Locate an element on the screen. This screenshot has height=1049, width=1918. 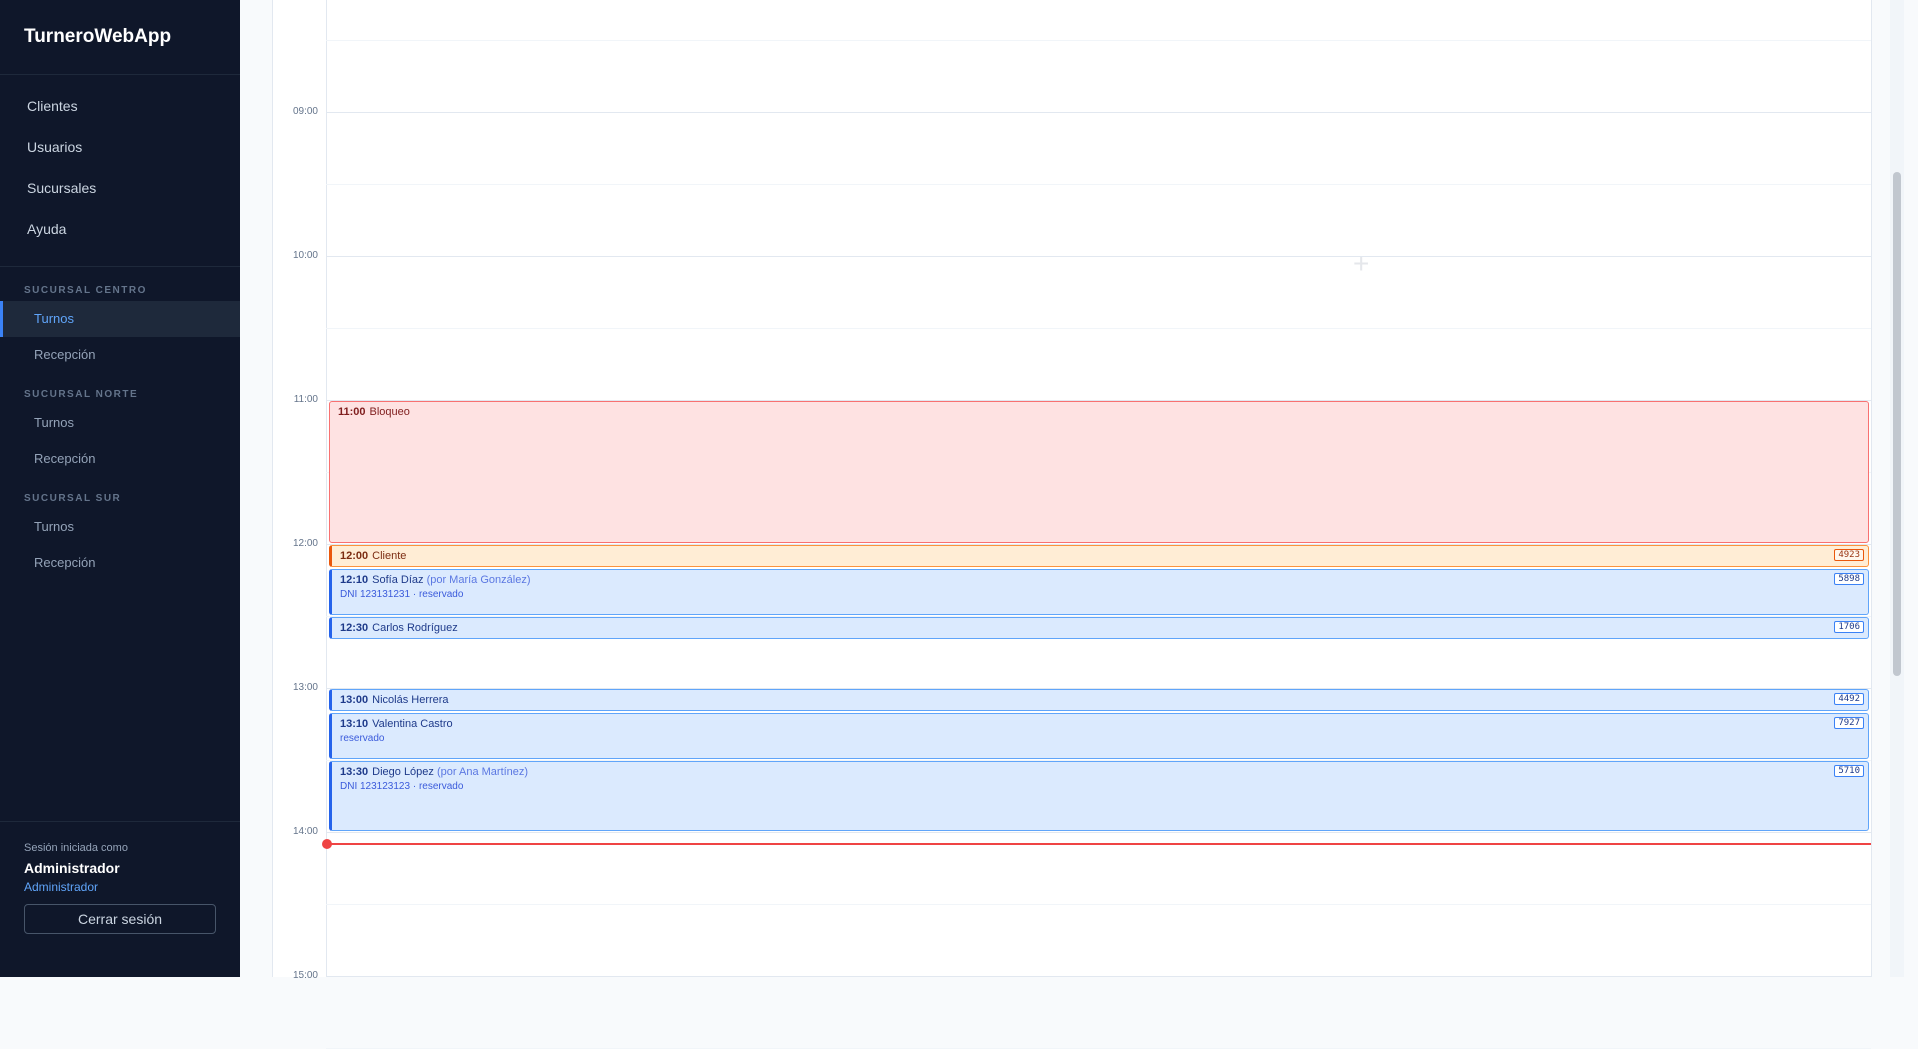
event-code-badge: 4492 is located at coordinates (1849, 699).